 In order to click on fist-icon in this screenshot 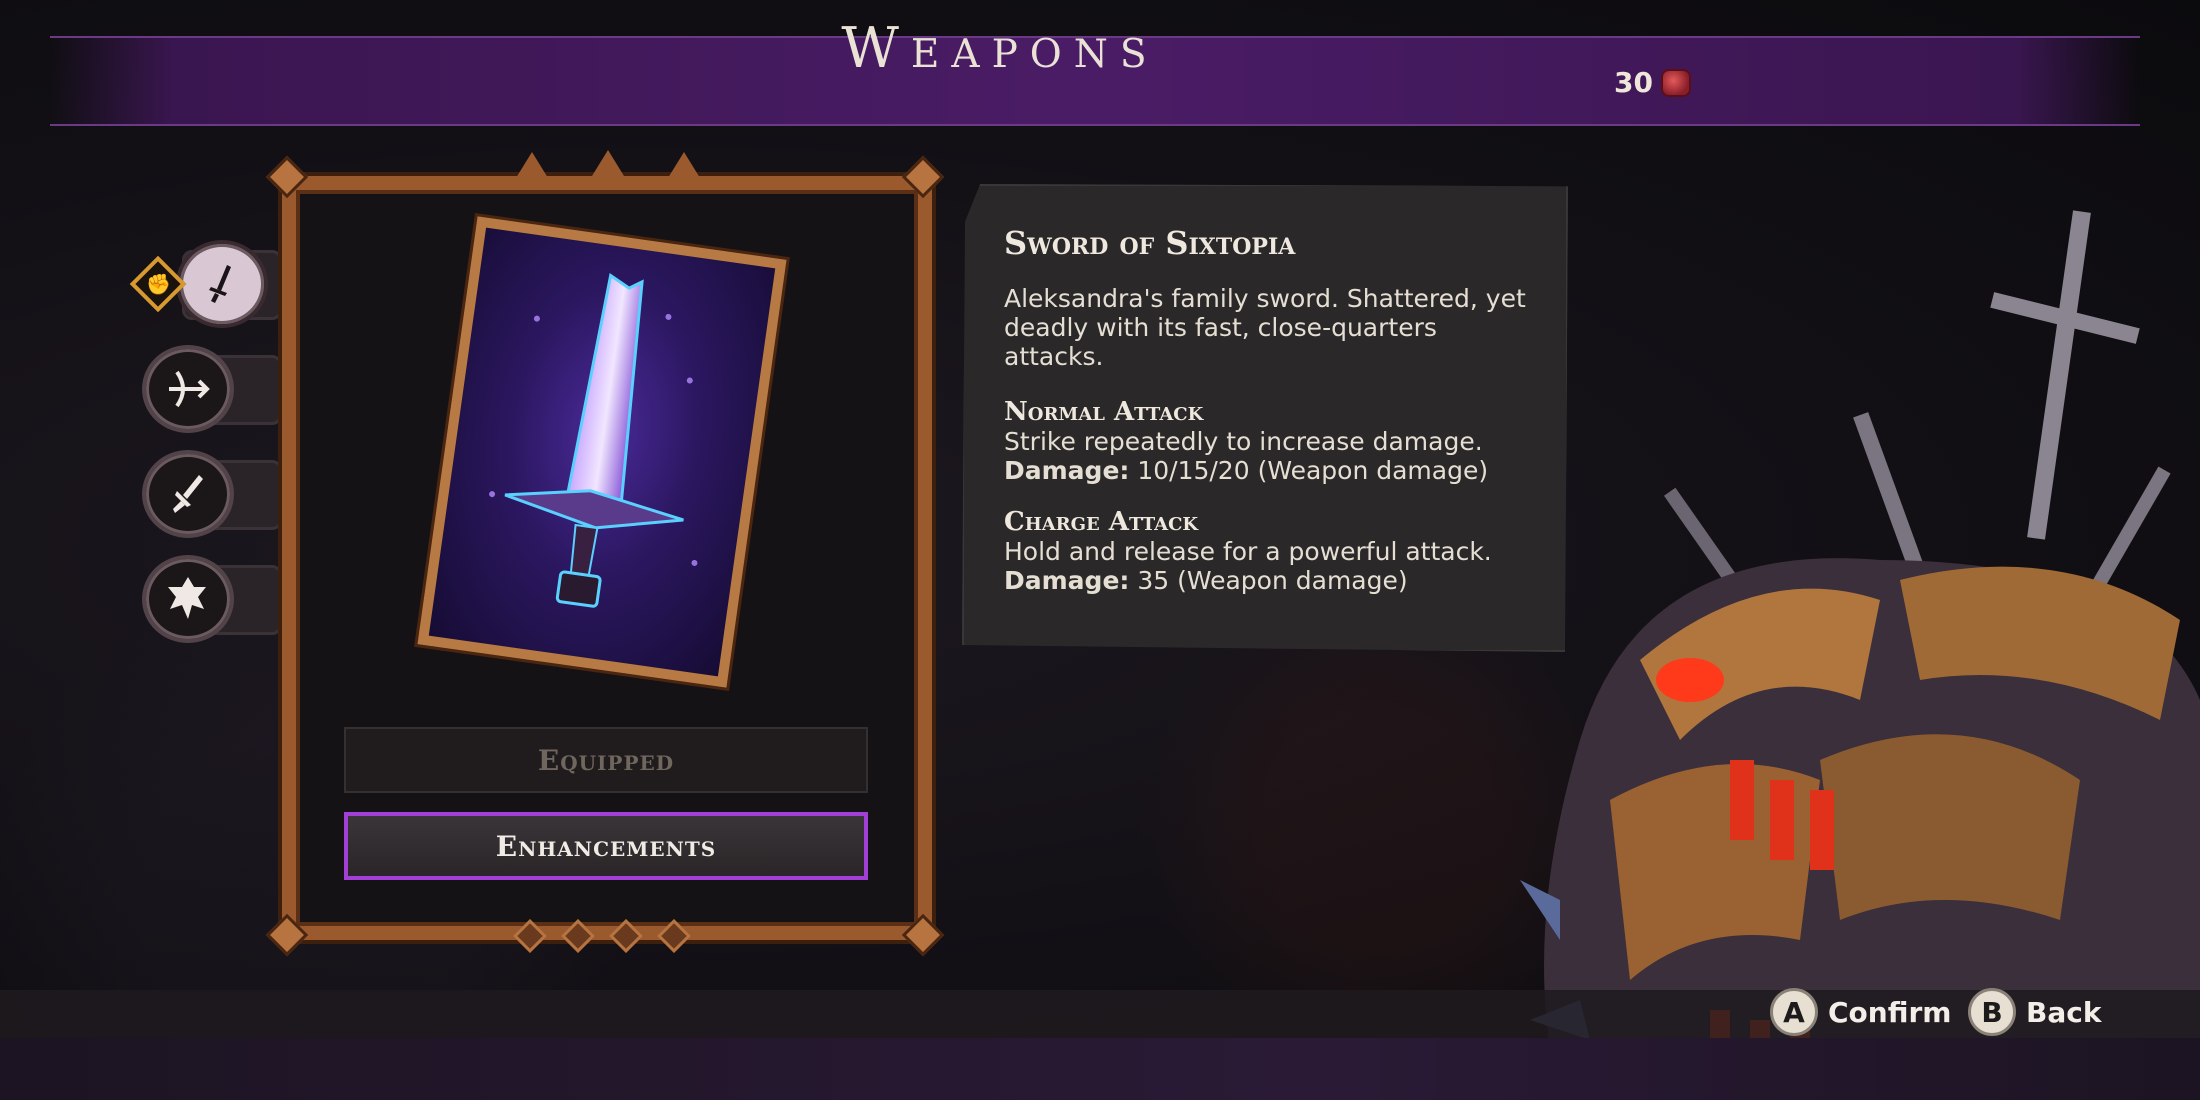, I will do `click(188, 599)`.